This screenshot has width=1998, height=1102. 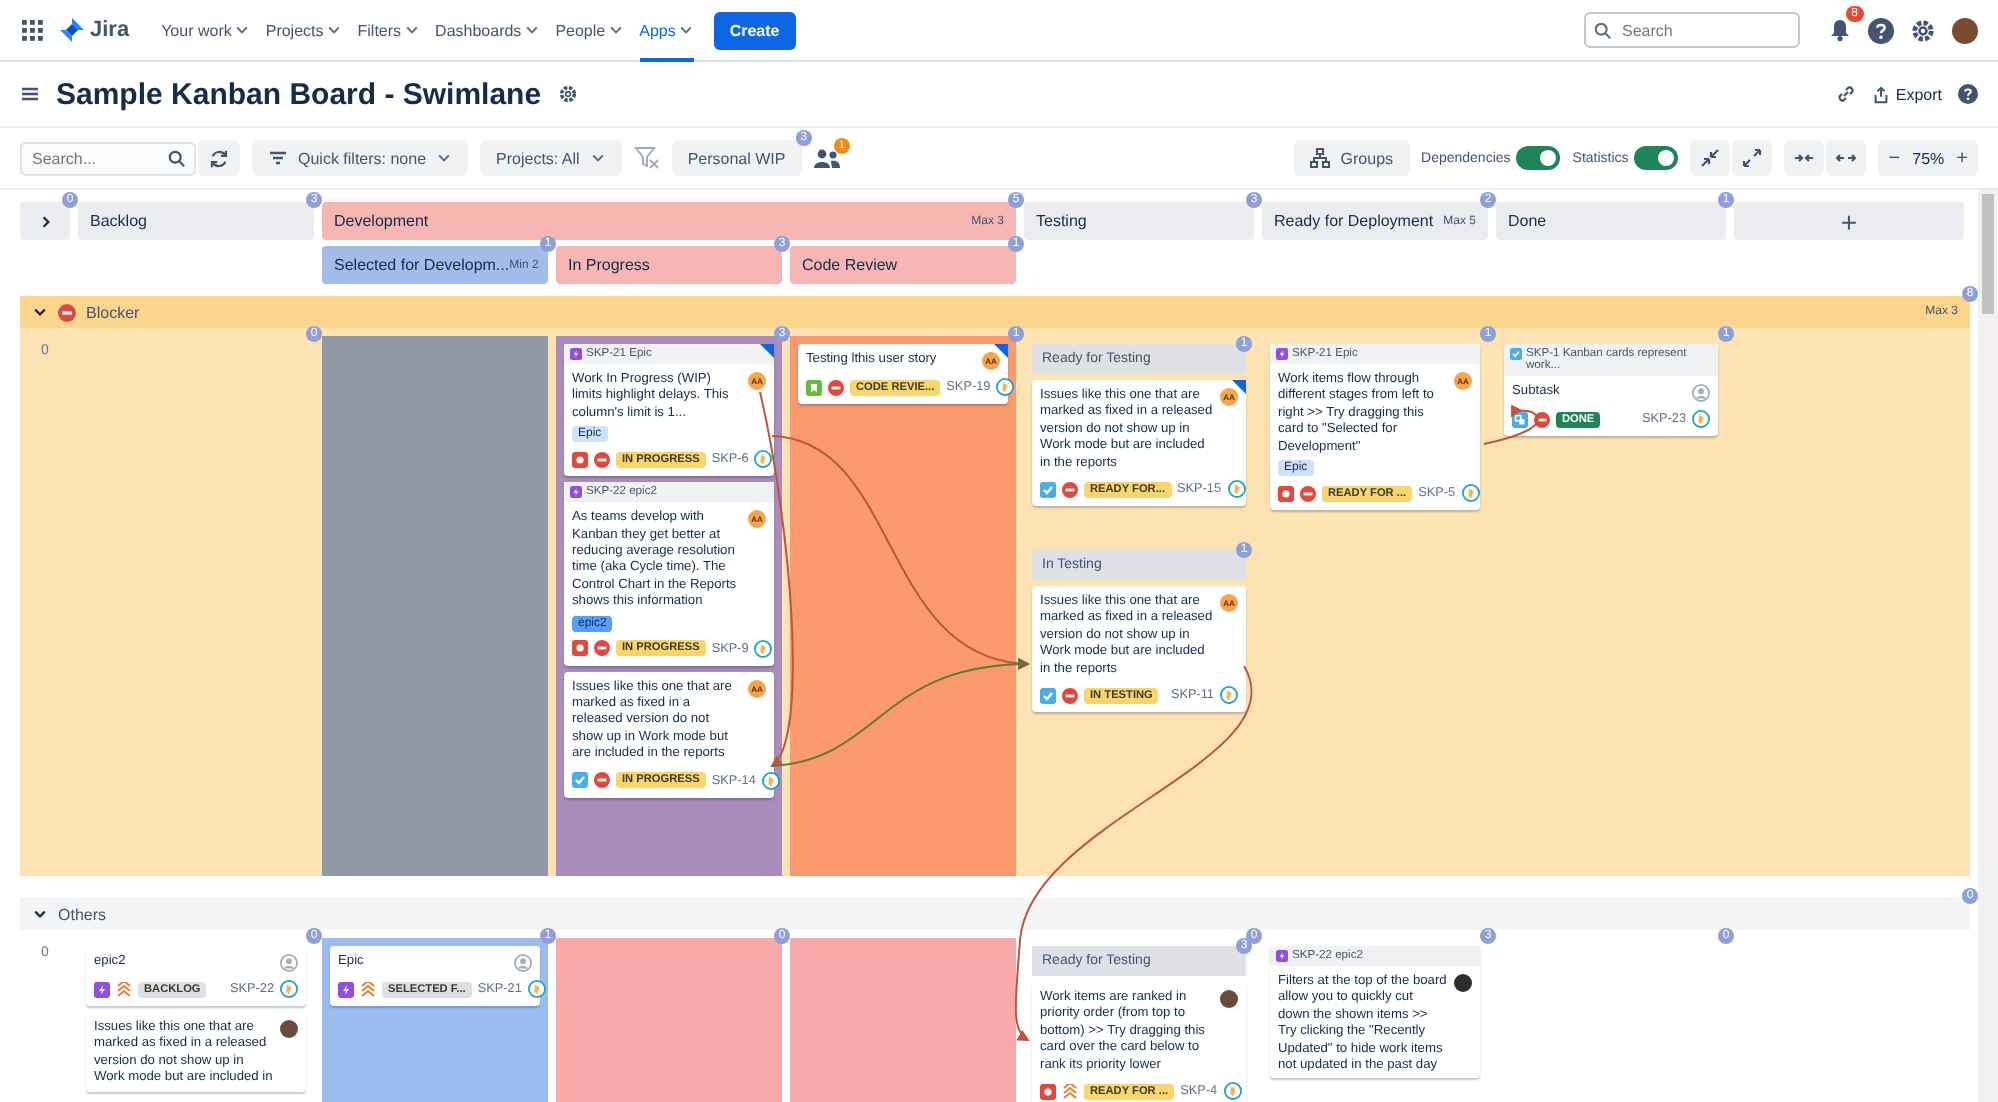 What do you see at coordinates (1962, 158) in the screenshot?
I see `zoom-in-button: +` at bounding box center [1962, 158].